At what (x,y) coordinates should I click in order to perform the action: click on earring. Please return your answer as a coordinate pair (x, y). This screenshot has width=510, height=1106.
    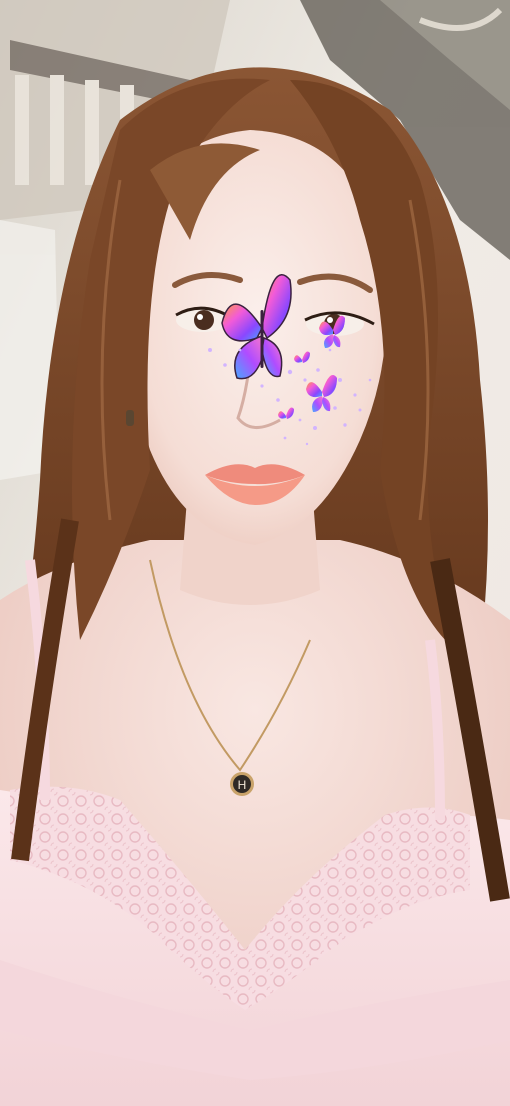
    Looking at the image, I should click on (130, 418).